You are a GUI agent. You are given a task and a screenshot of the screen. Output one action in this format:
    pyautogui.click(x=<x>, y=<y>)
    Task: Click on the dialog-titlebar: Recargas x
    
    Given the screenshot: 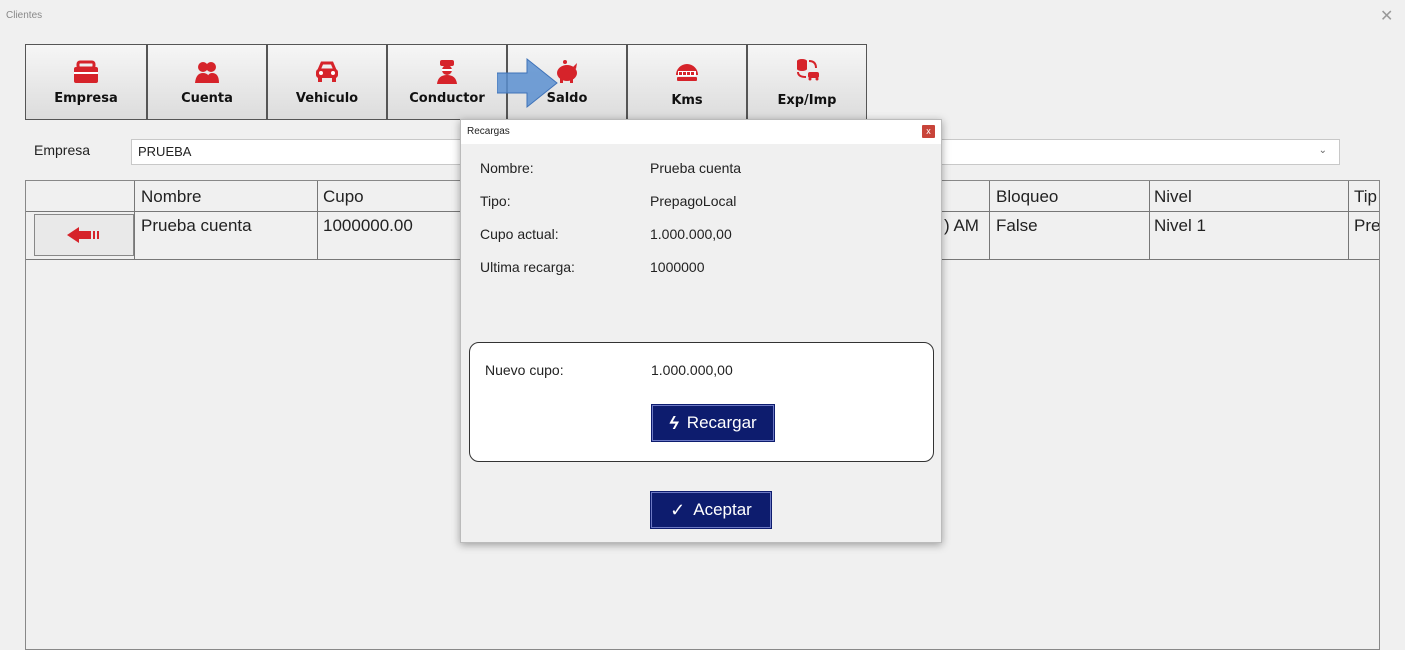 What is the action you would take?
    pyautogui.click(x=701, y=132)
    